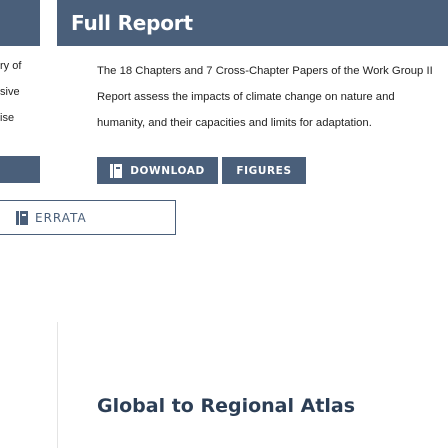 This screenshot has width=448, height=448. What do you see at coordinates (88, 217) in the screenshot?
I see `errata-box: ERRATA` at bounding box center [88, 217].